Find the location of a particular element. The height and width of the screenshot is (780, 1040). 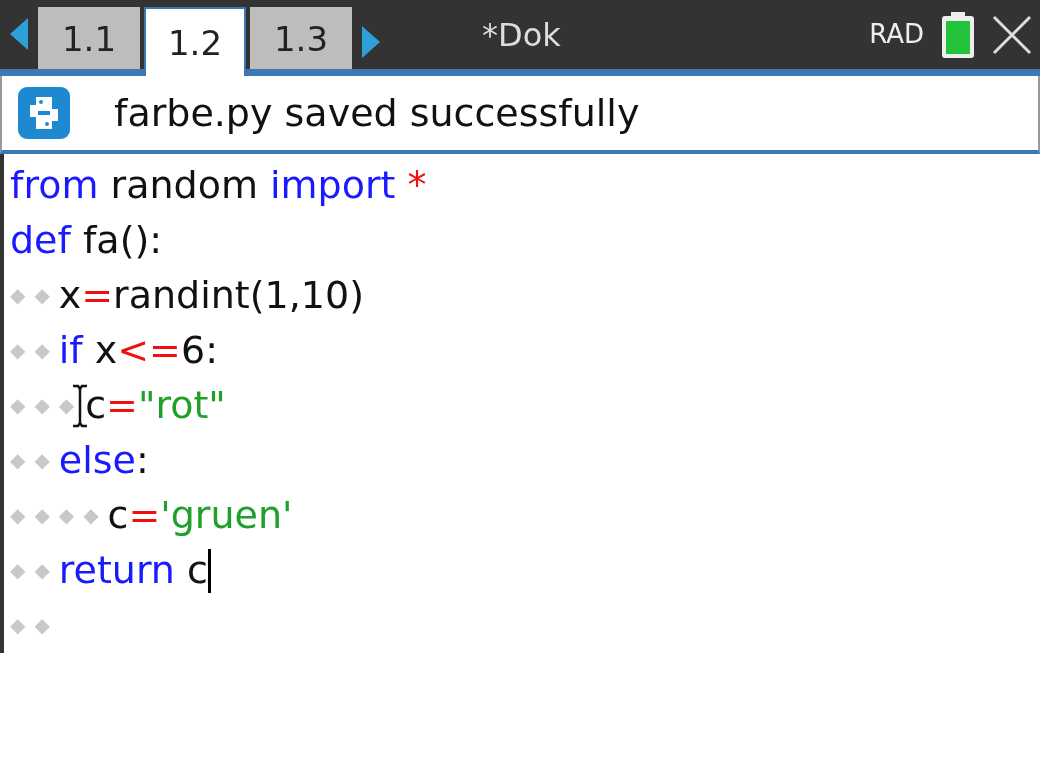

code-text: x=randint(1,10) is located at coordinates (211, 295).